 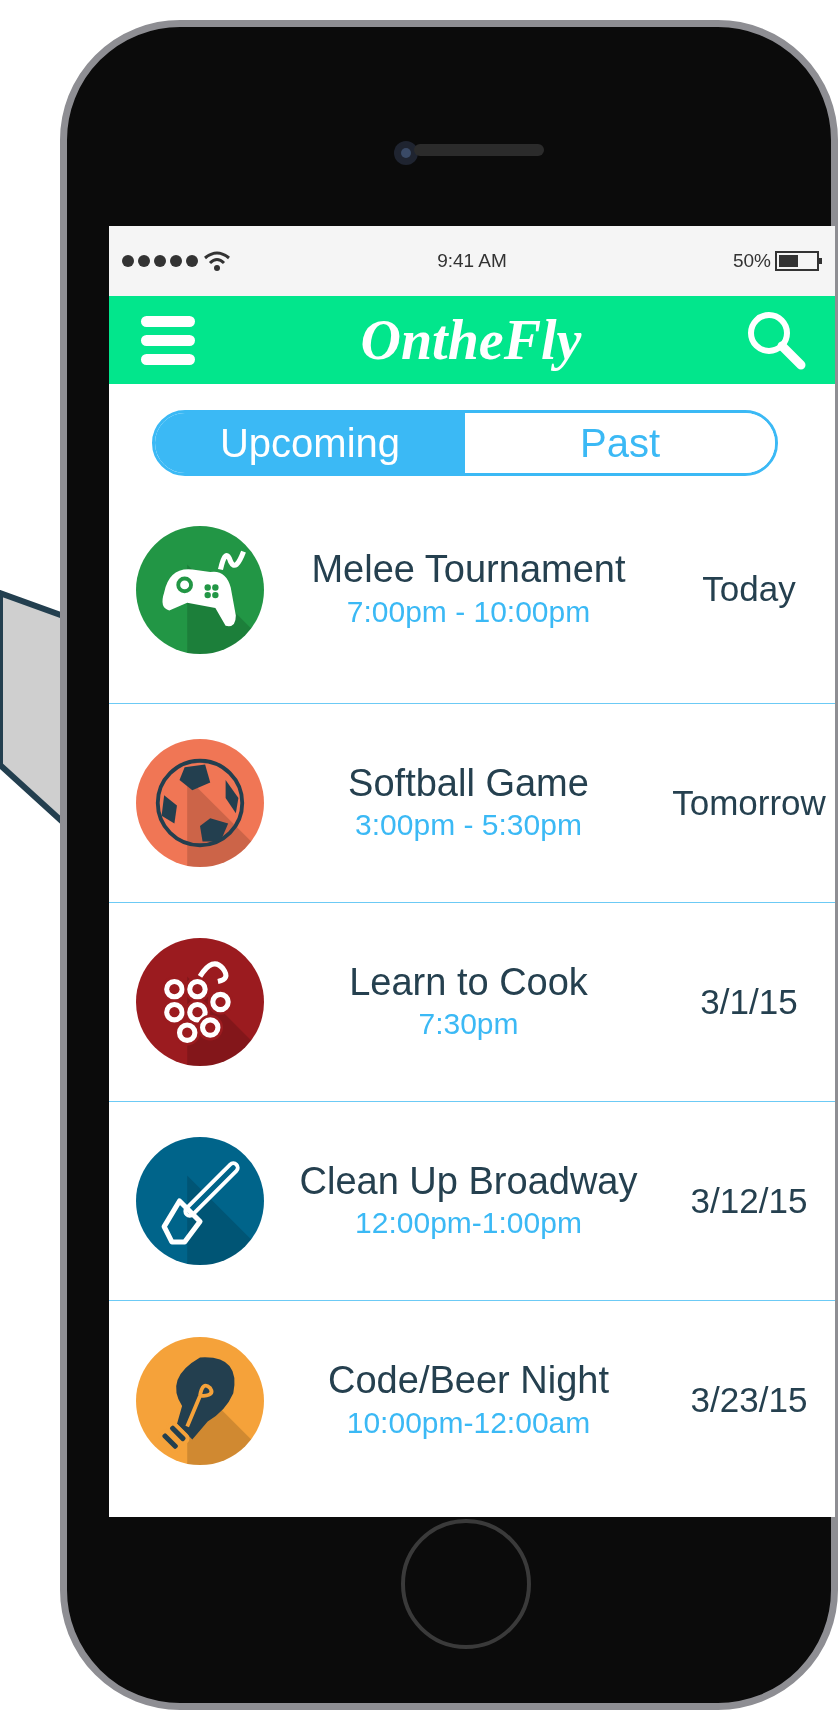 What do you see at coordinates (468, 570) in the screenshot?
I see `event-title: Melee Tournament` at bounding box center [468, 570].